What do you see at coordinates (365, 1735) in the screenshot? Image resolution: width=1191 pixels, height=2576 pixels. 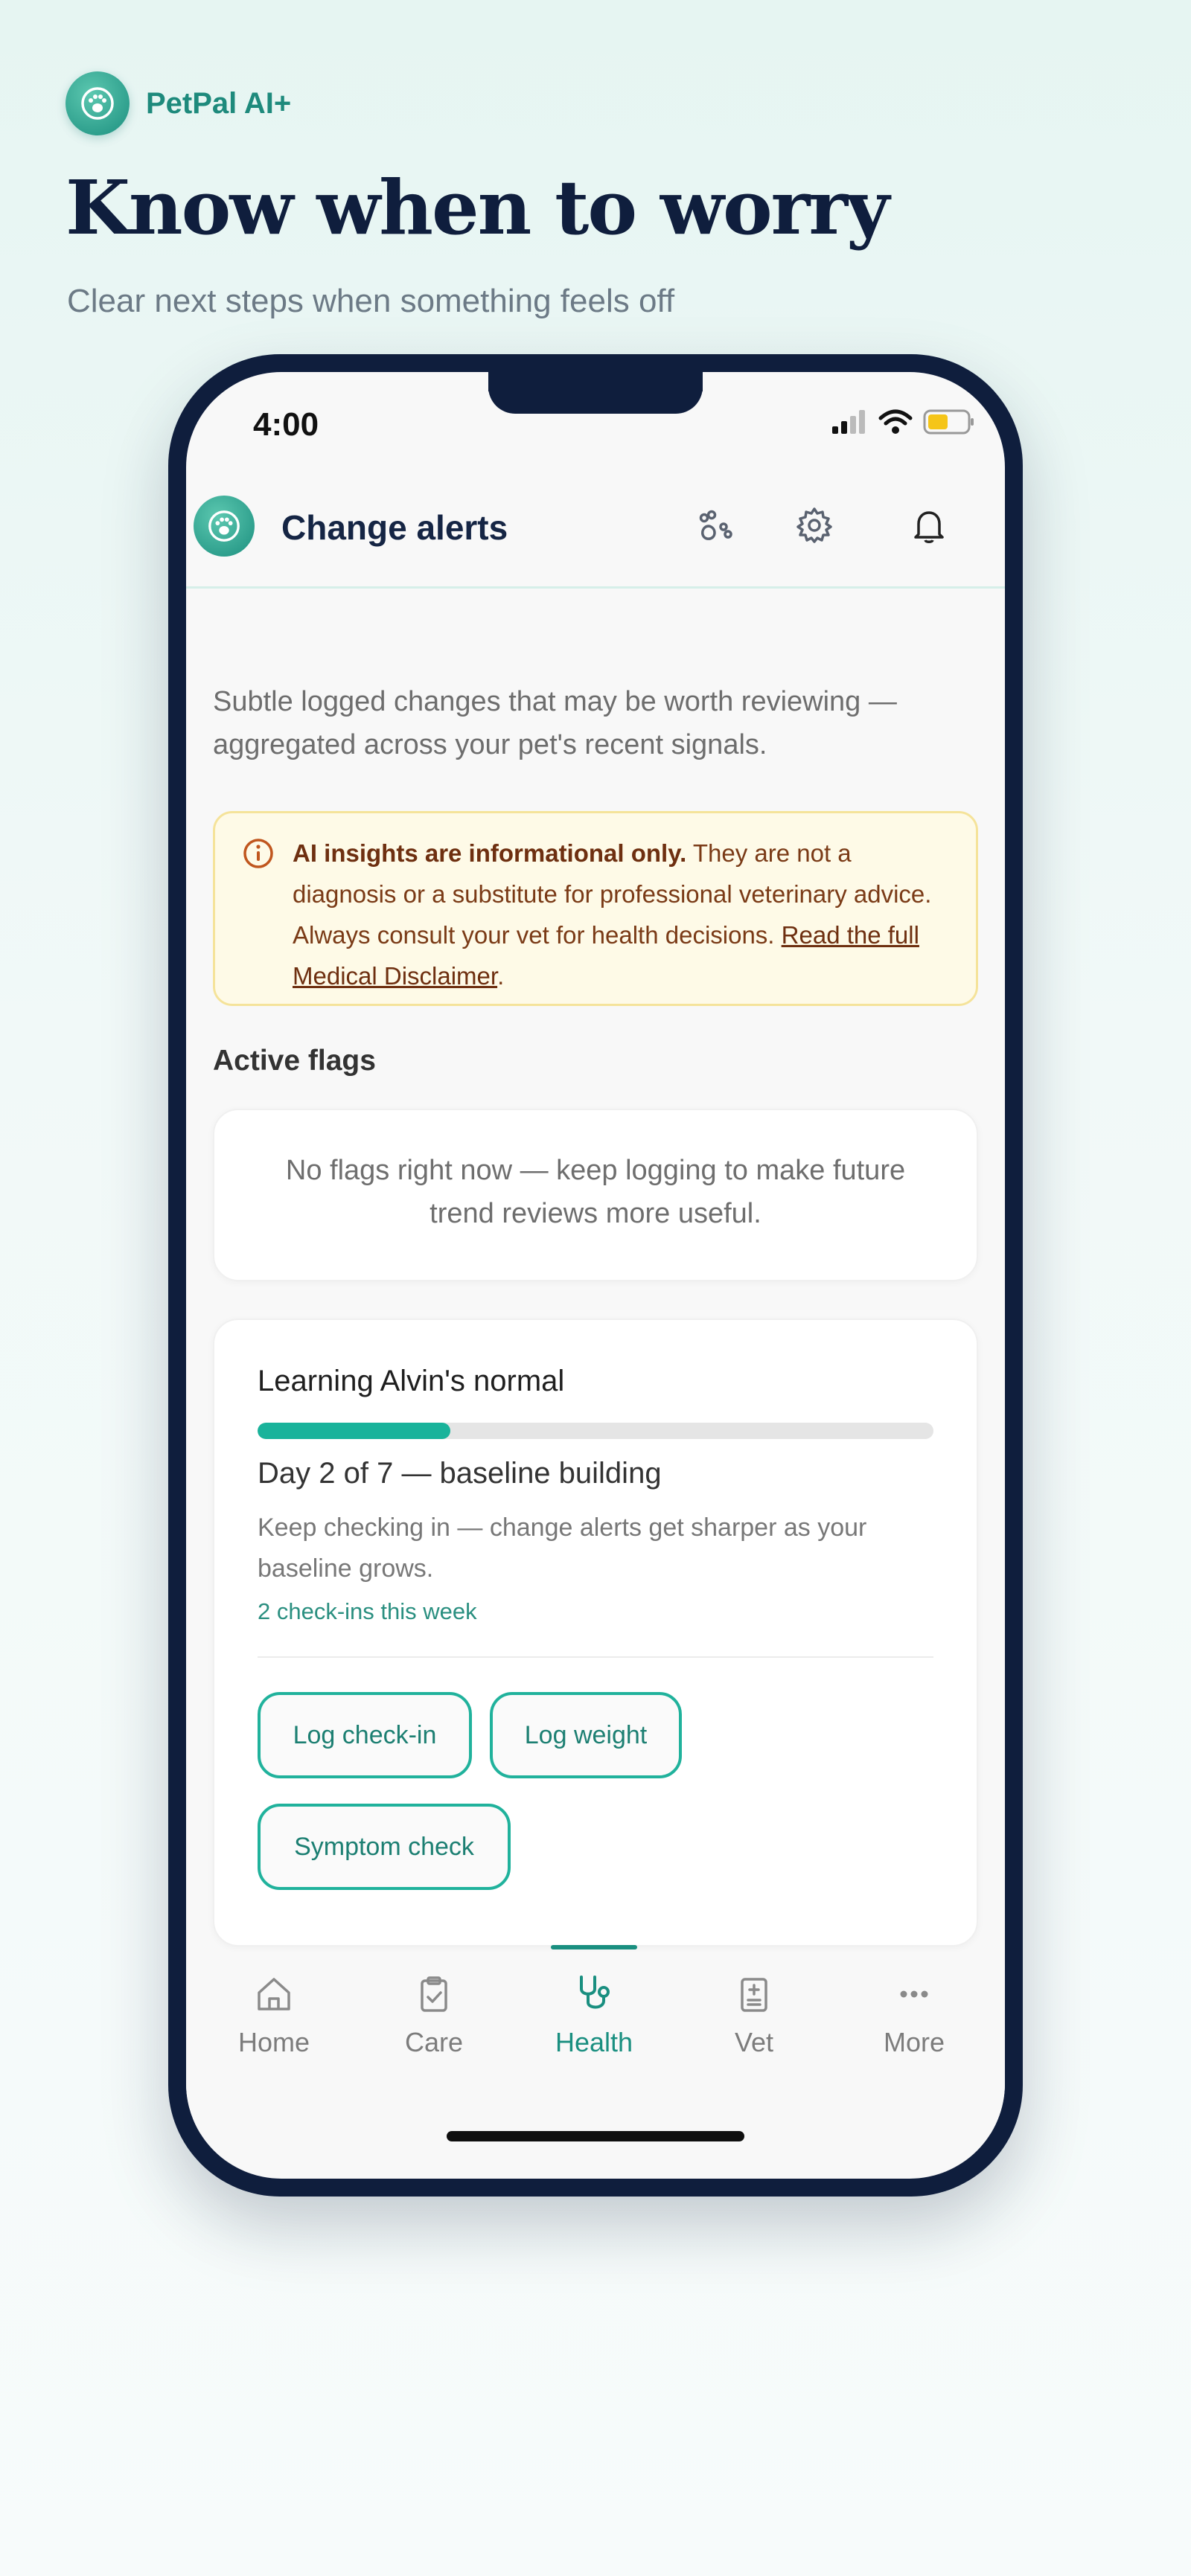 I see `log-checkin-button: Log check-in` at bounding box center [365, 1735].